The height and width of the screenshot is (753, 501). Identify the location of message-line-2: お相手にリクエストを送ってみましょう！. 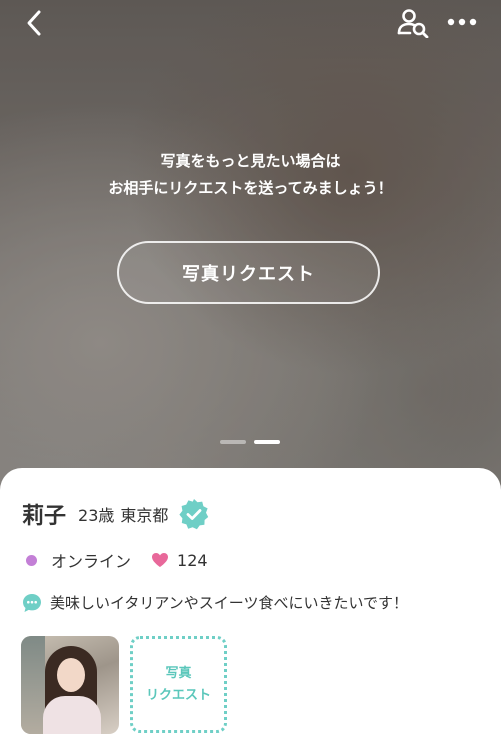
(250, 188).